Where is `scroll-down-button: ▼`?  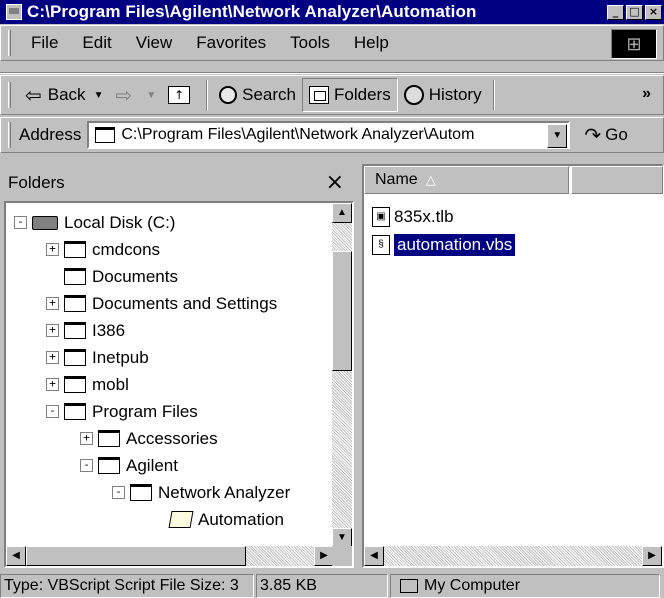 scroll-down-button: ▼ is located at coordinates (342, 538).